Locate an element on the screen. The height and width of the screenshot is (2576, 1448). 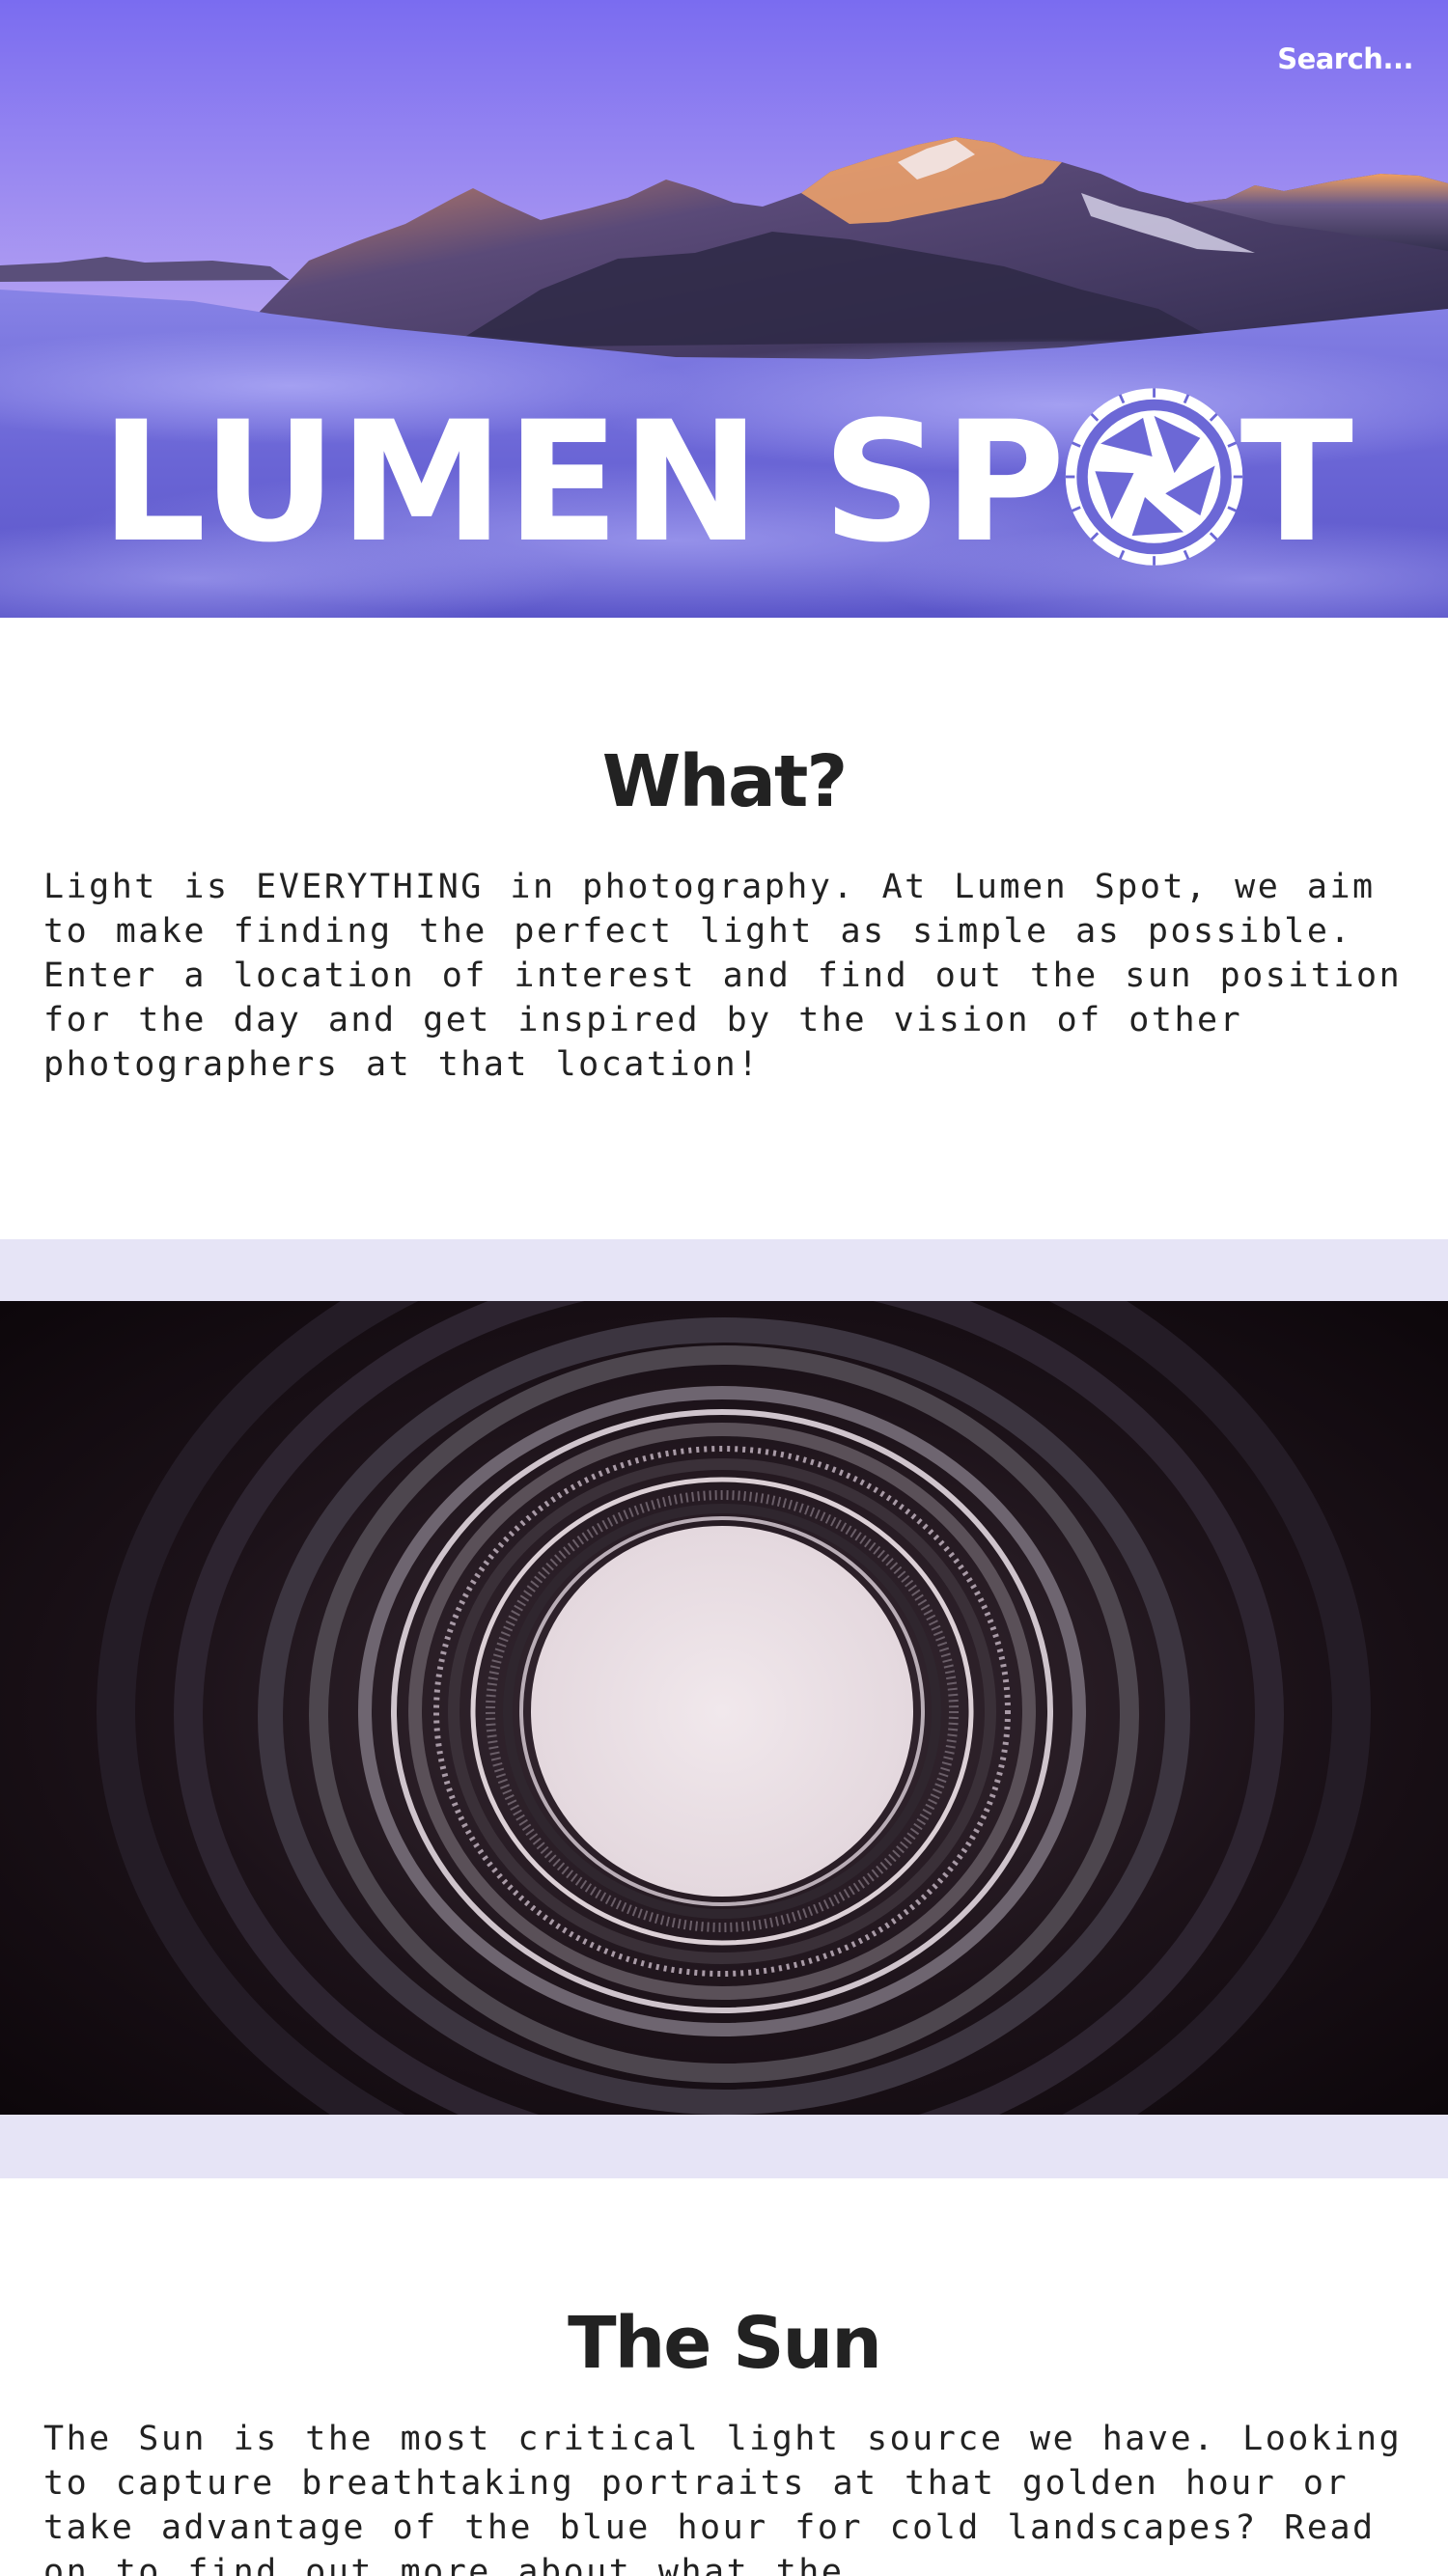
logo-text-right: T is located at coordinates (1297, 482).